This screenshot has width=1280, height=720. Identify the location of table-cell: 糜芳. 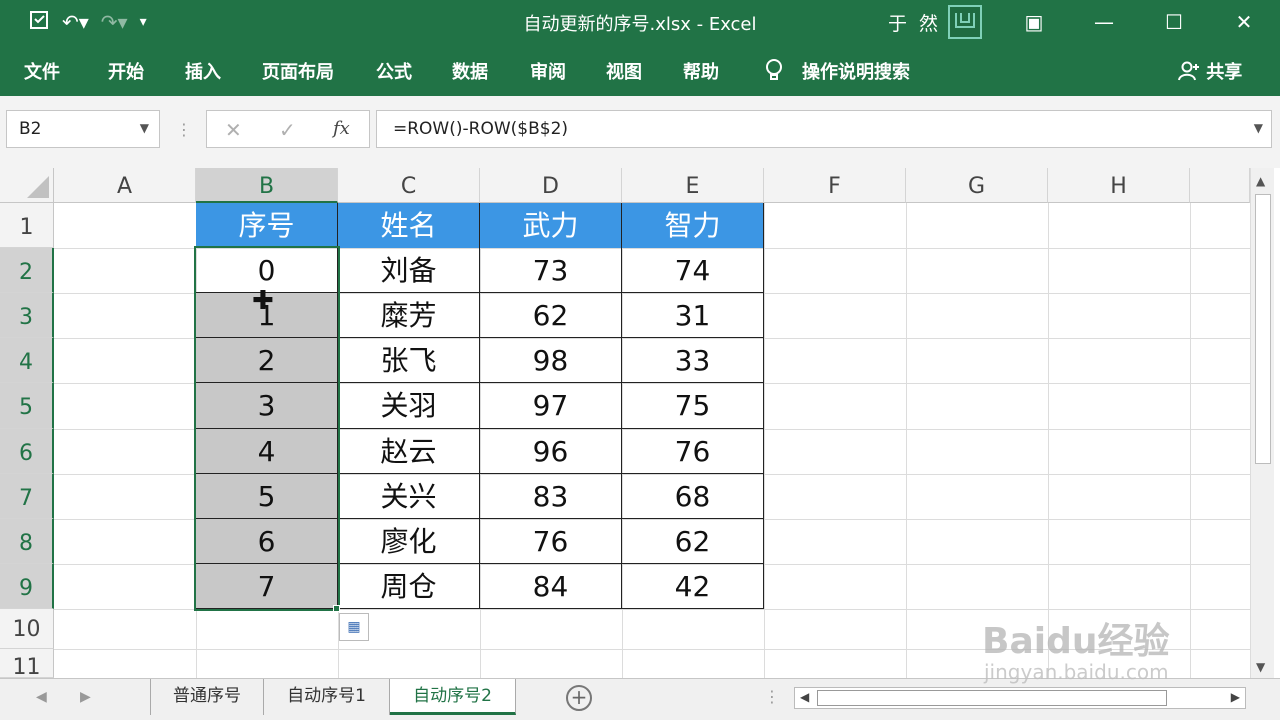
(409, 315).